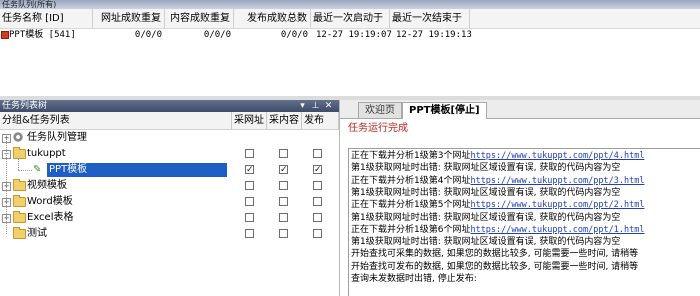 Image resolution: width=700 pixels, height=296 pixels. I want to click on queue-last-start: 12-27 19:19:07, so click(354, 35).